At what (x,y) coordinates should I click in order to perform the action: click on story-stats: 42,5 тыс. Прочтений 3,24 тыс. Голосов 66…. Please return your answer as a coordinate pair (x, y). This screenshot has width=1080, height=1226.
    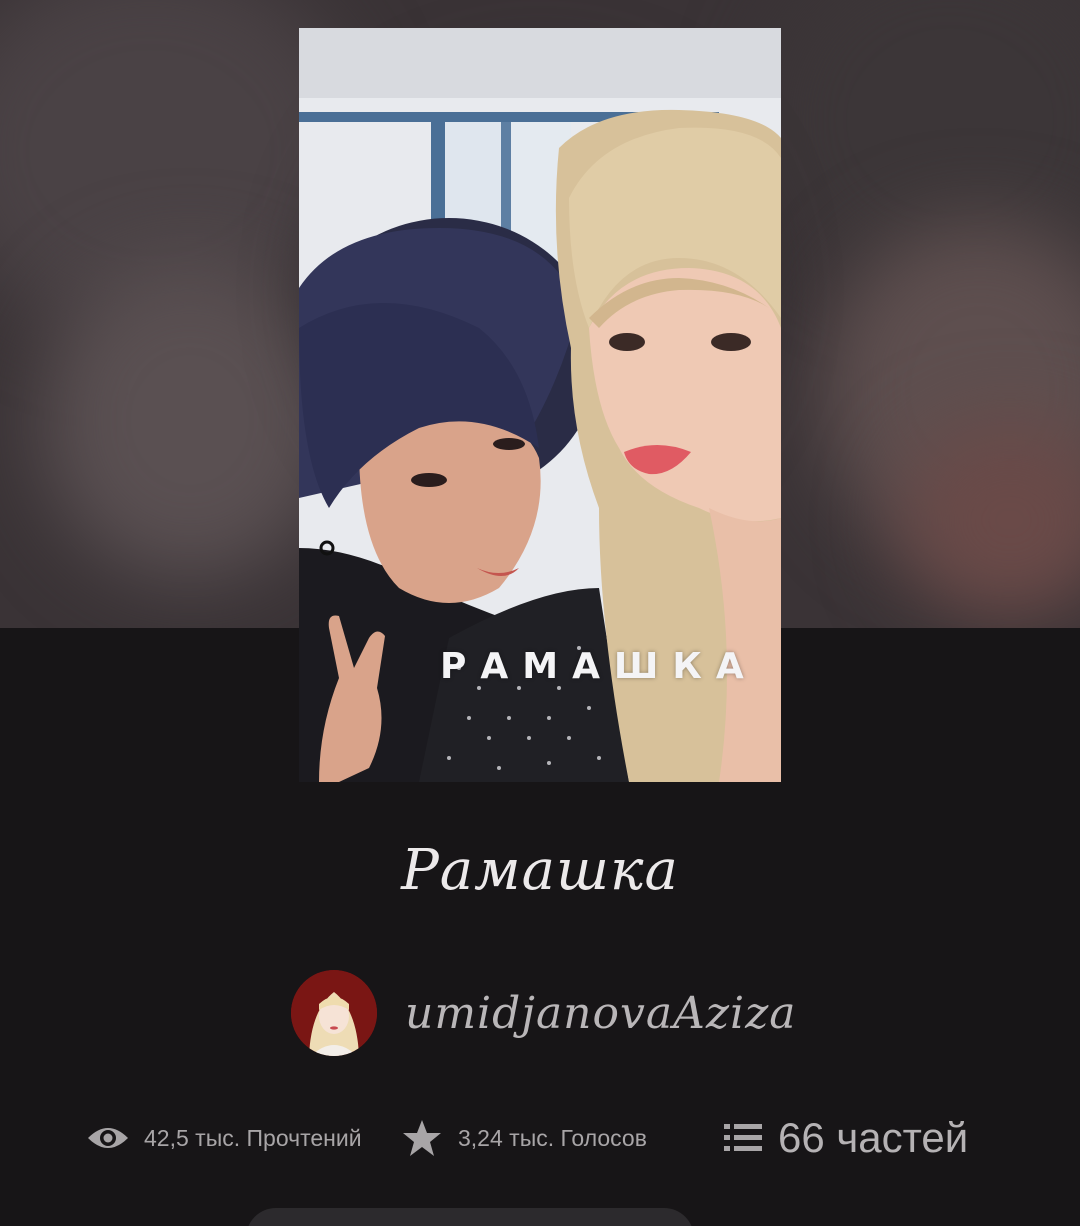
    Looking at the image, I should click on (540, 1138).